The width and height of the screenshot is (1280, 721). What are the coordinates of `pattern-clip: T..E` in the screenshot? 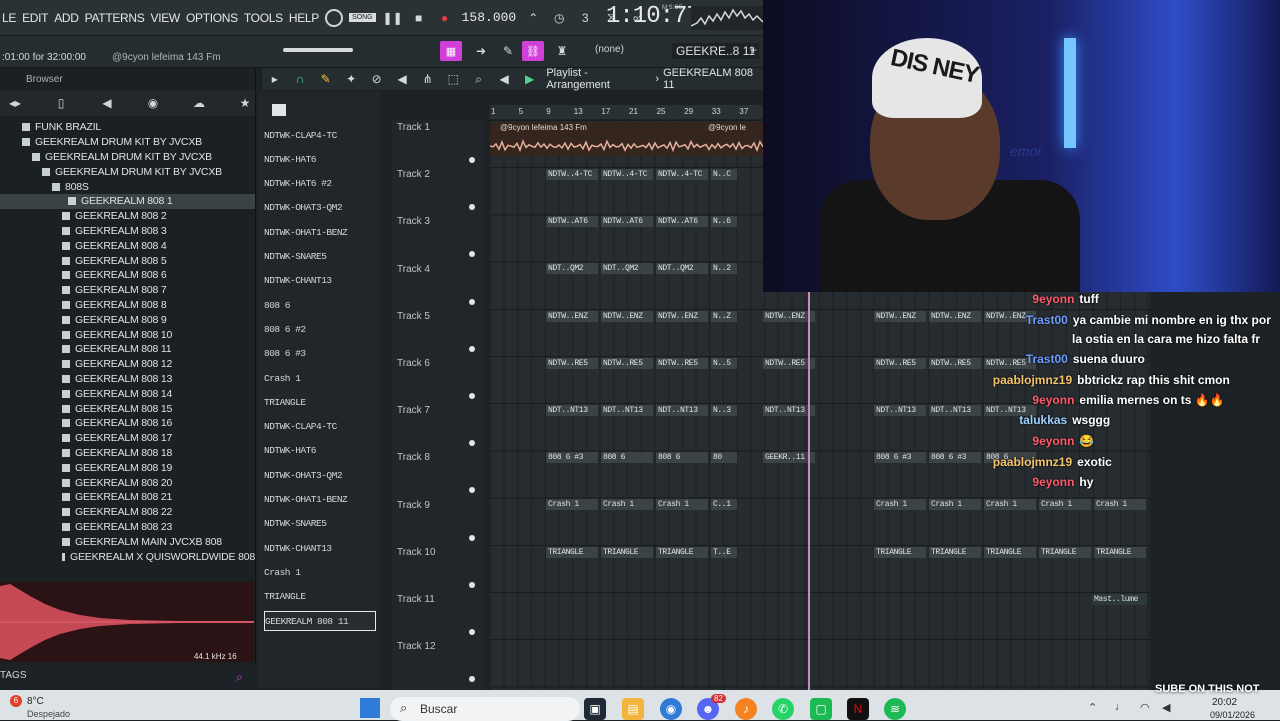 It's located at (724, 552).